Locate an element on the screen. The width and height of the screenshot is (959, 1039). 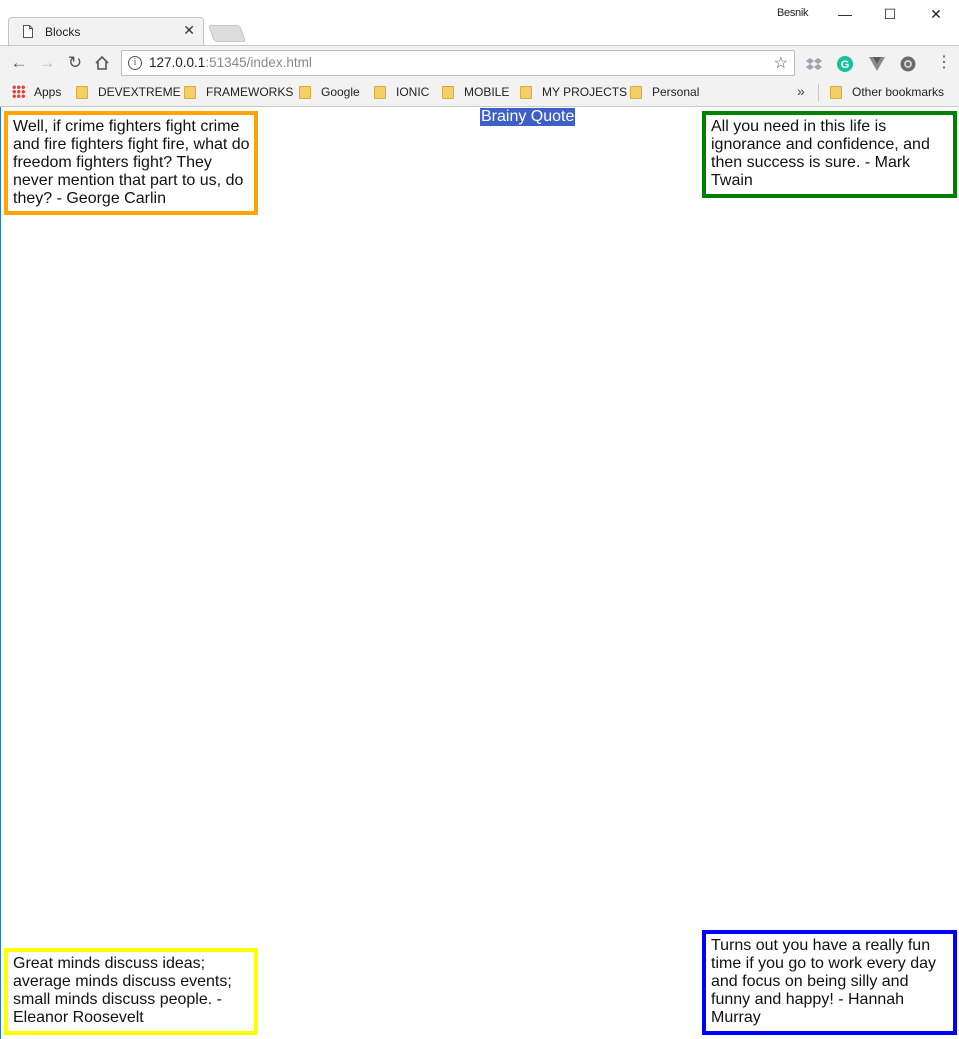
home-icon is located at coordinates (102, 63).